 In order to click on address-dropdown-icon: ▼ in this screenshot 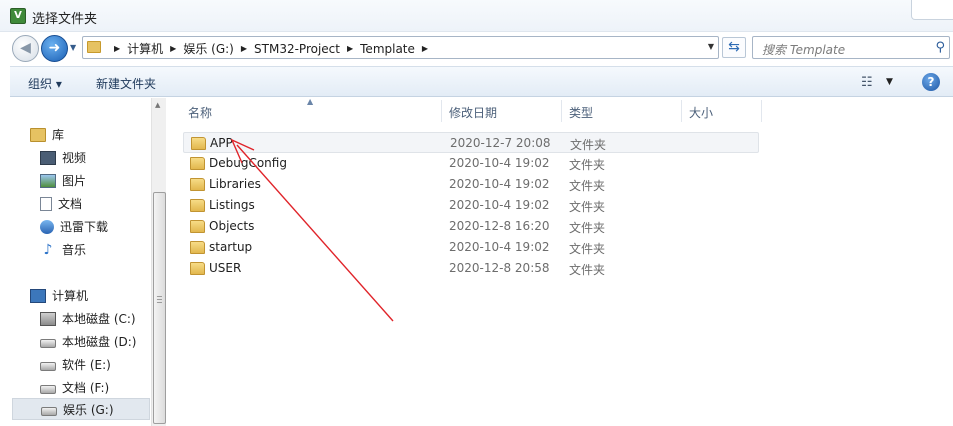, I will do `click(711, 46)`.